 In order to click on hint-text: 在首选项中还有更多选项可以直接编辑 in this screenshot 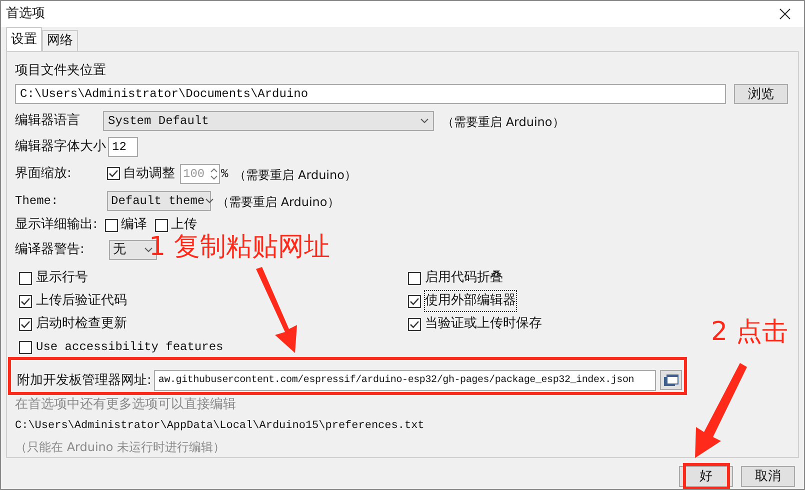, I will do `click(125, 405)`.